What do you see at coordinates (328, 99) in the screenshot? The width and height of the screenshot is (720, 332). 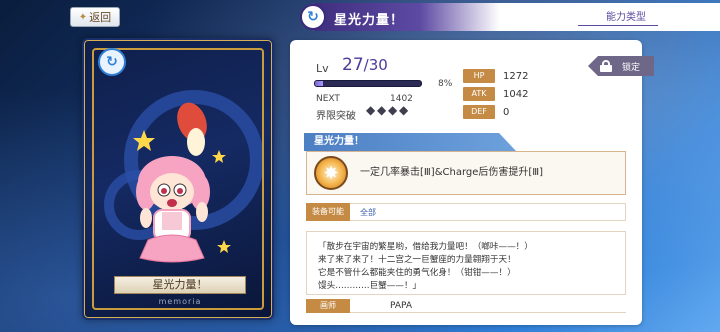 I see `next-label: NEXT` at bounding box center [328, 99].